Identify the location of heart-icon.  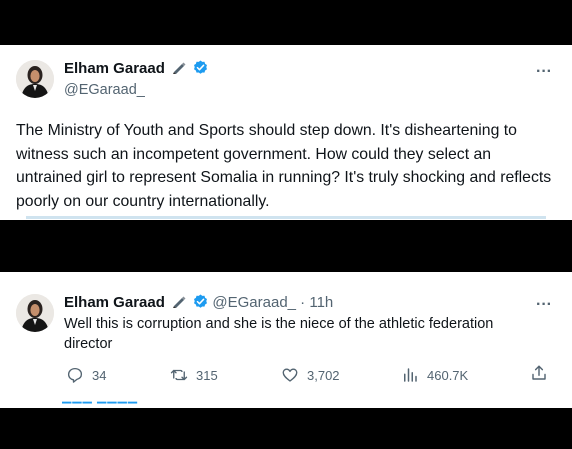
(290, 375).